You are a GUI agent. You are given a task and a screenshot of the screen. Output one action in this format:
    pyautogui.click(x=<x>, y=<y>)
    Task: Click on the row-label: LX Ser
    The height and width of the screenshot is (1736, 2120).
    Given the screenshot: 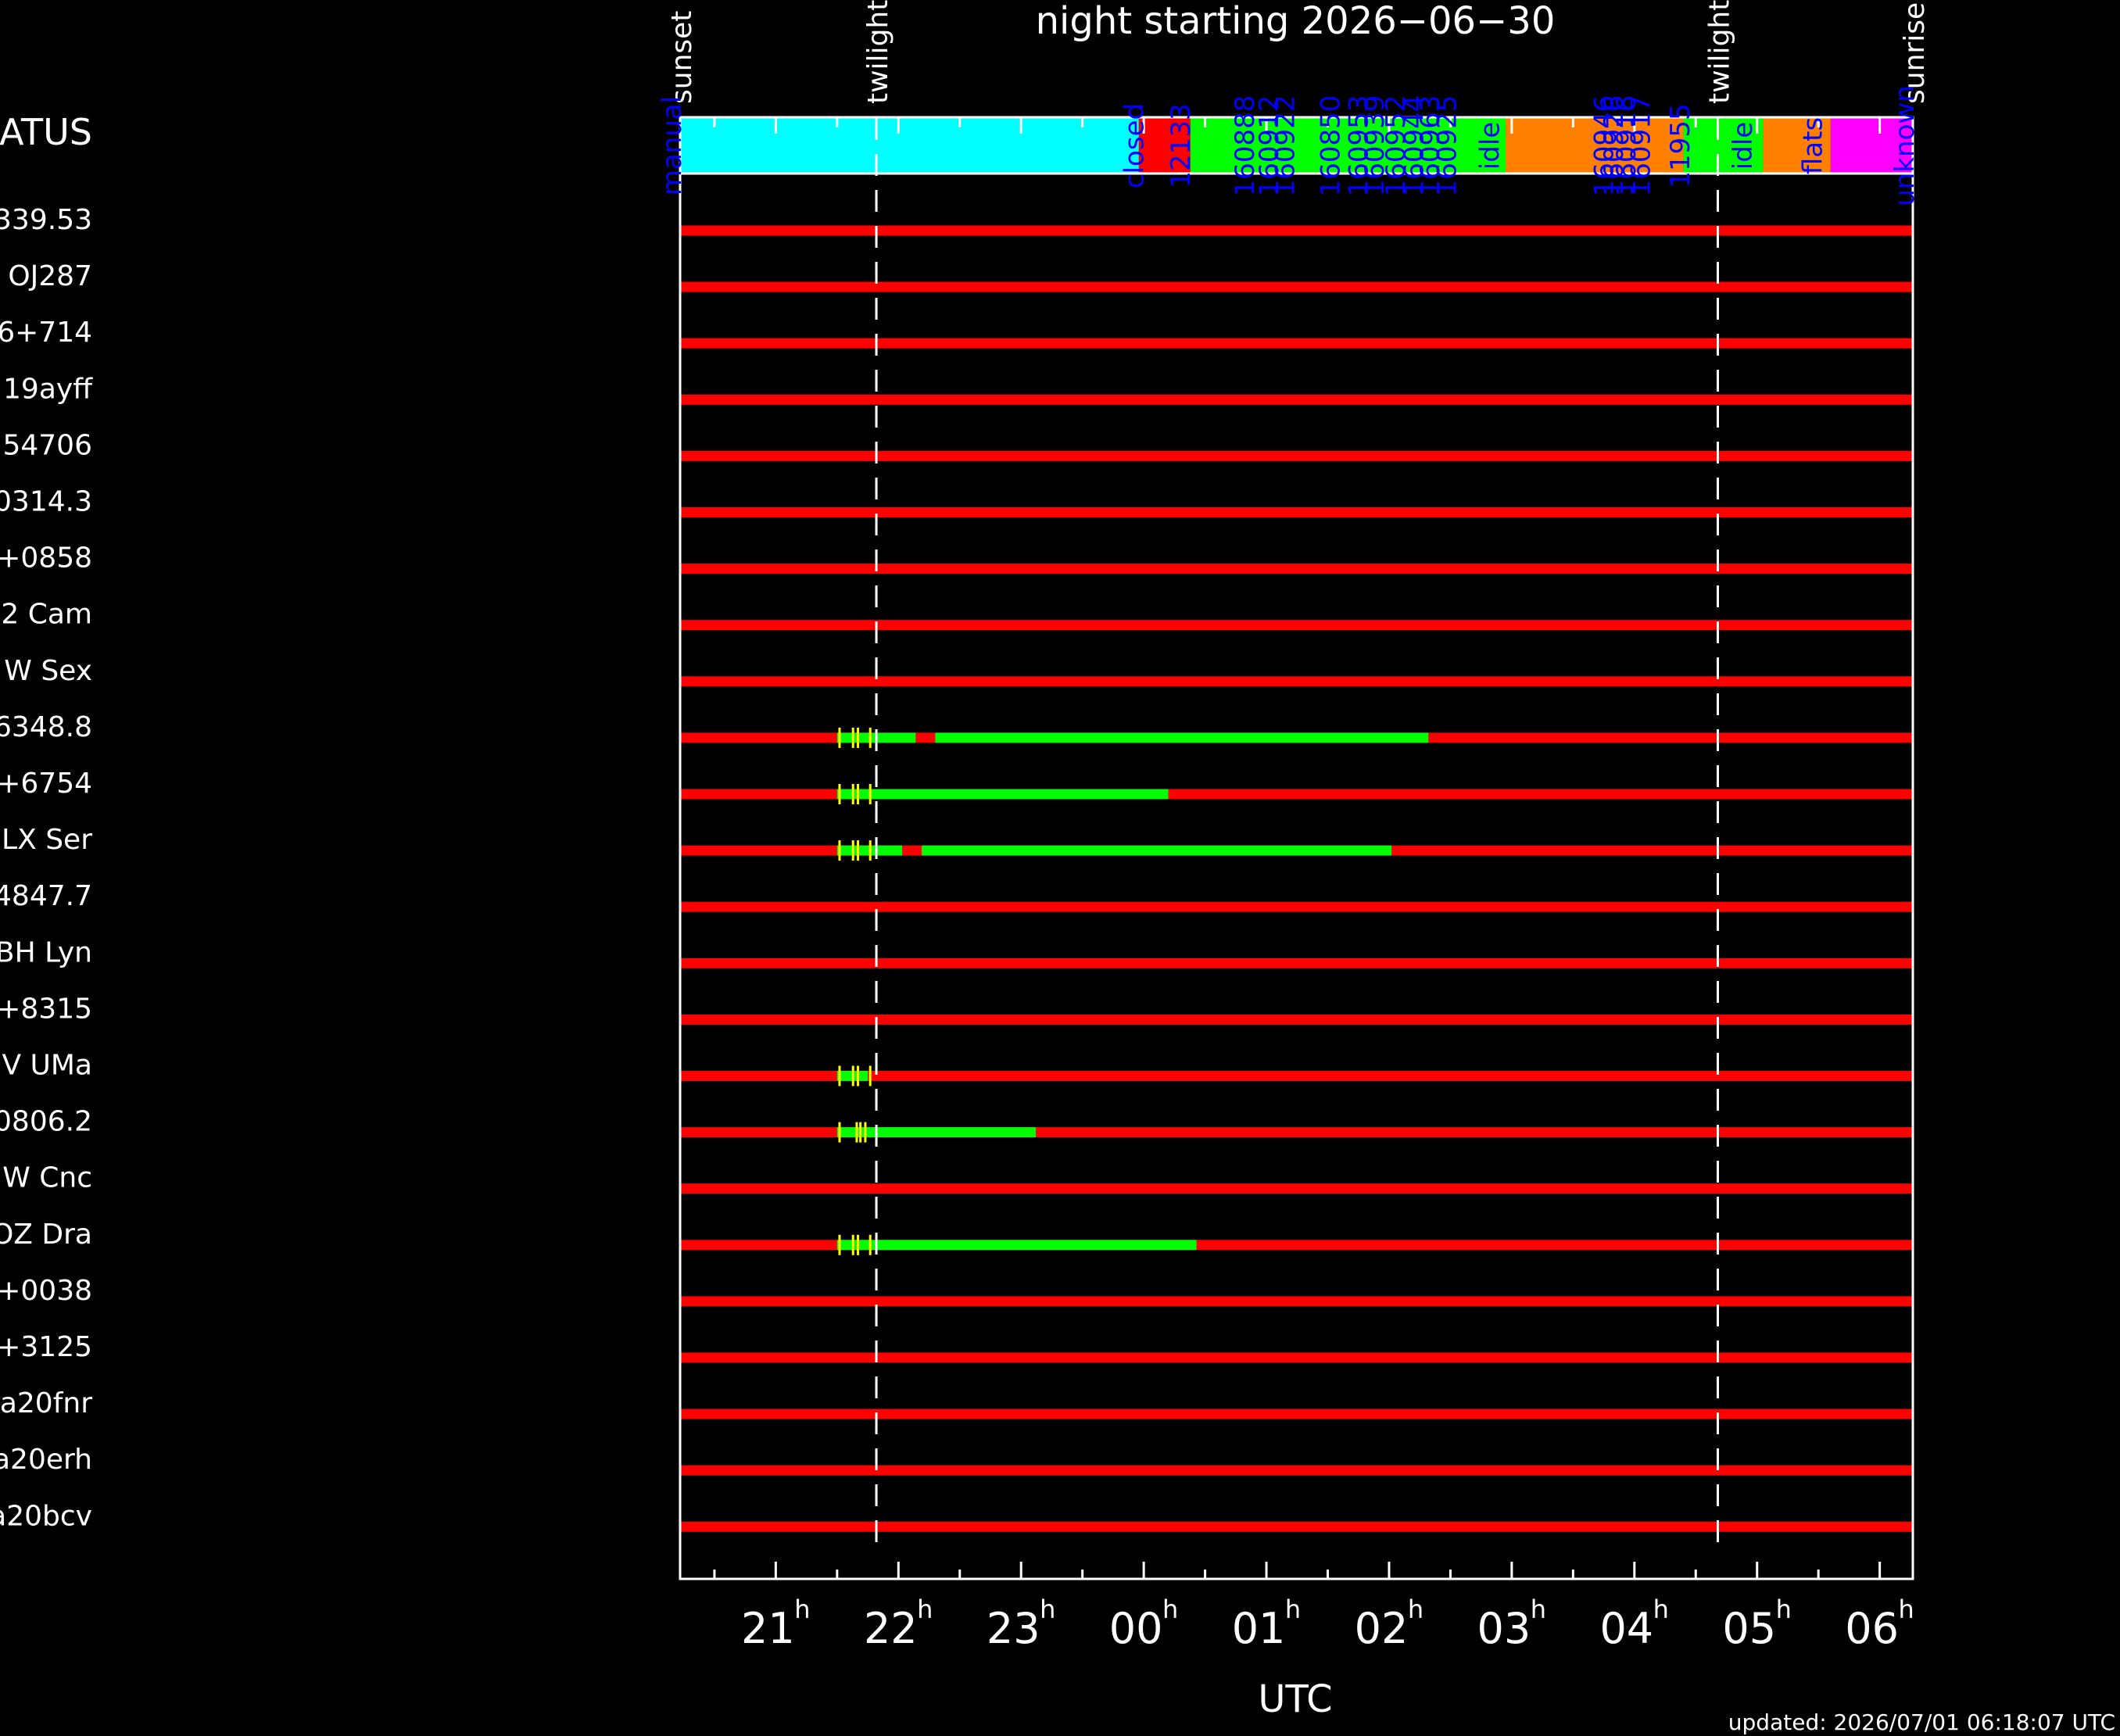 What is the action you would take?
    pyautogui.click(x=47, y=840)
    